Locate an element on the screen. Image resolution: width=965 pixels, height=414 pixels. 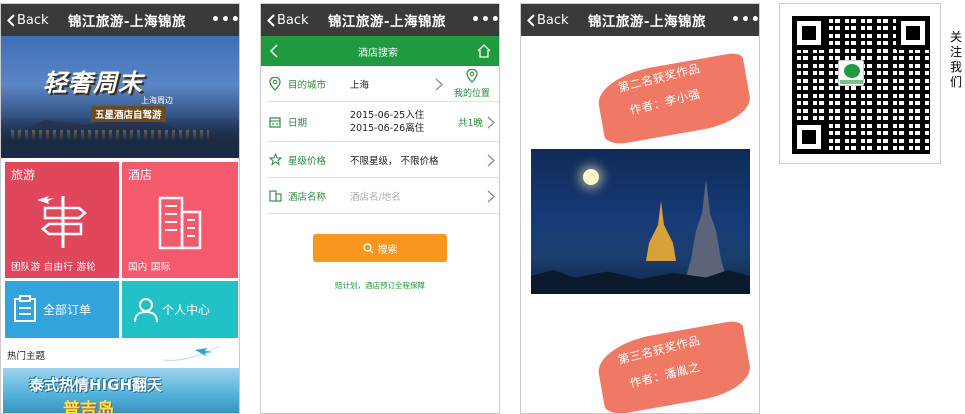
banner-title: 轻奢周末 is located at coordinates (93, 83).